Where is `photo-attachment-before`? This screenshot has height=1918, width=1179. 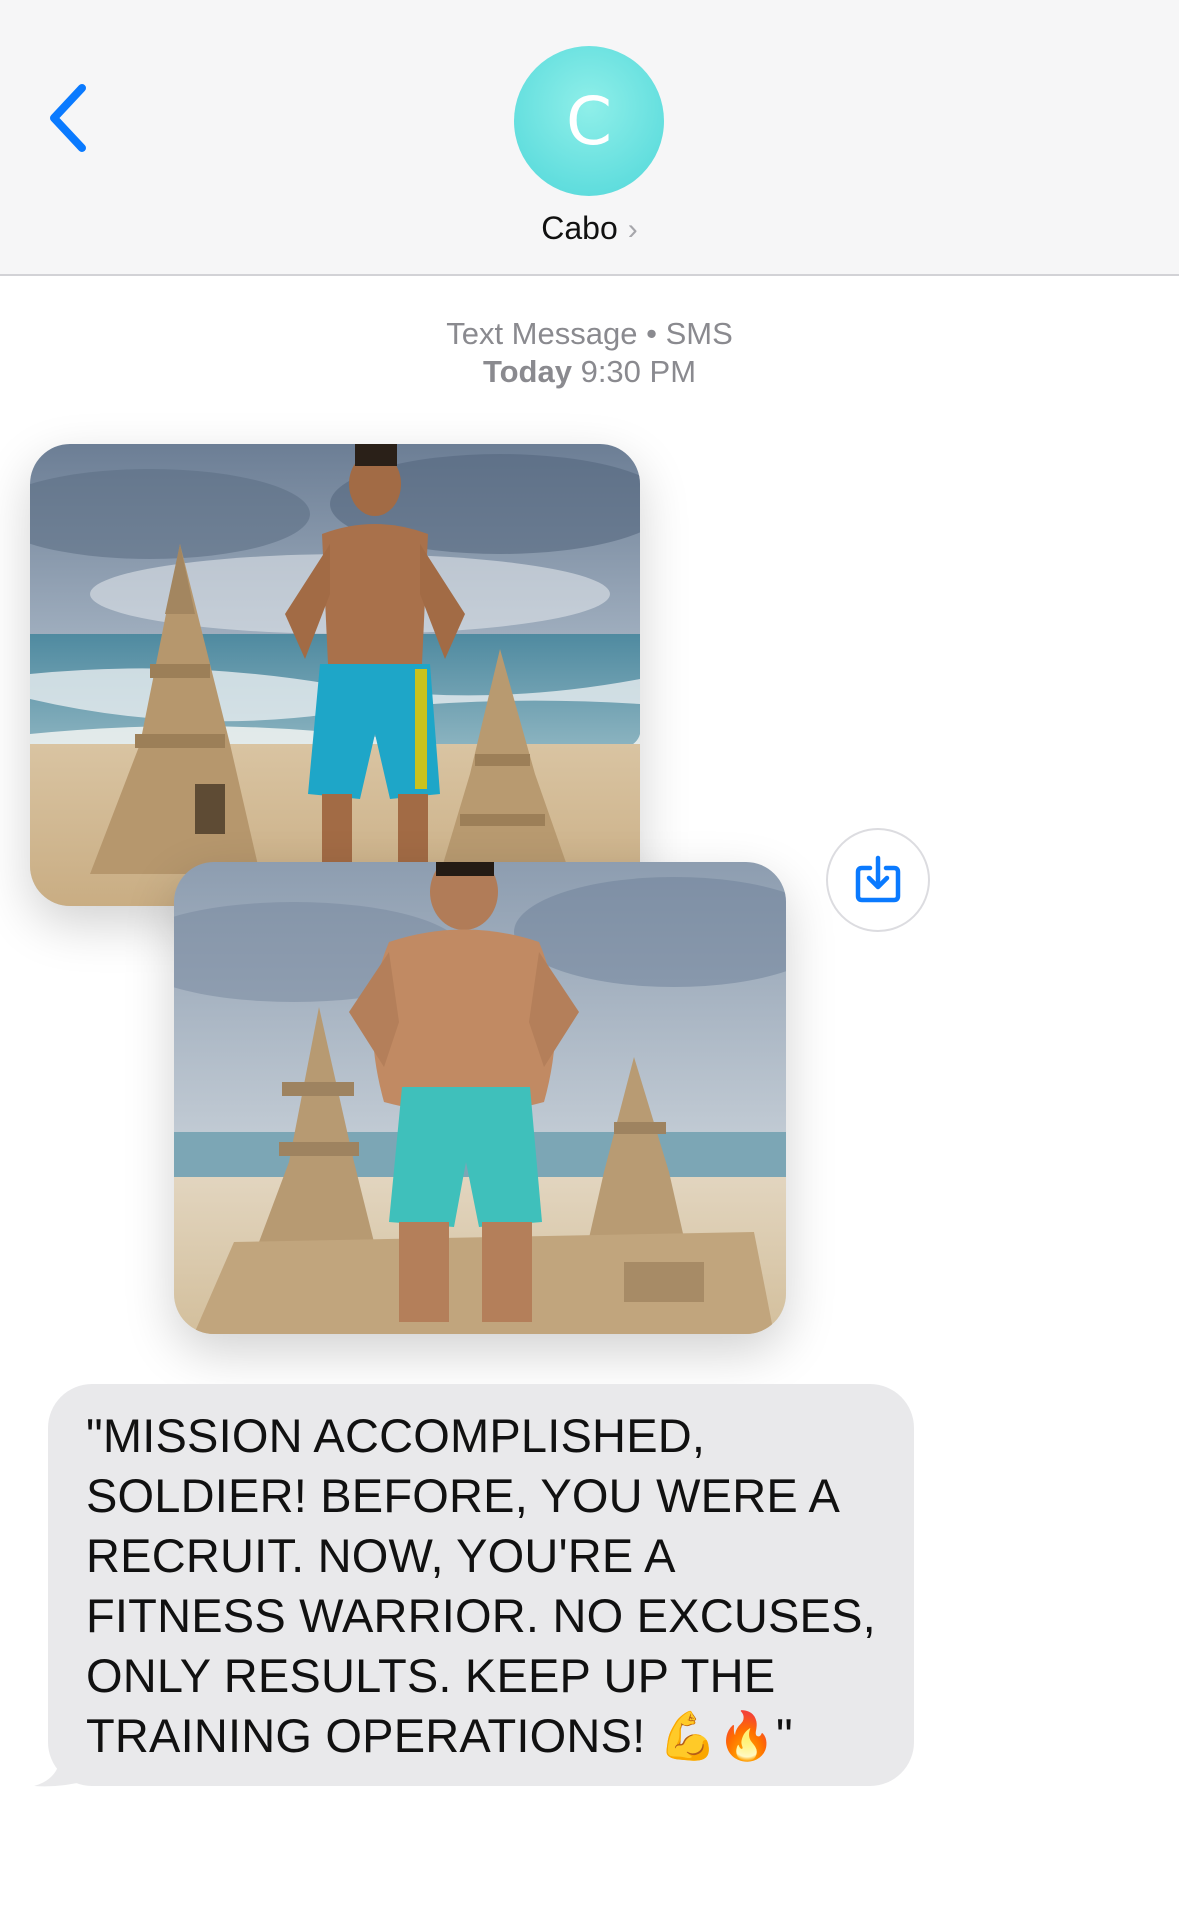 photo-attachment-before is located at coordinates (335, 675).